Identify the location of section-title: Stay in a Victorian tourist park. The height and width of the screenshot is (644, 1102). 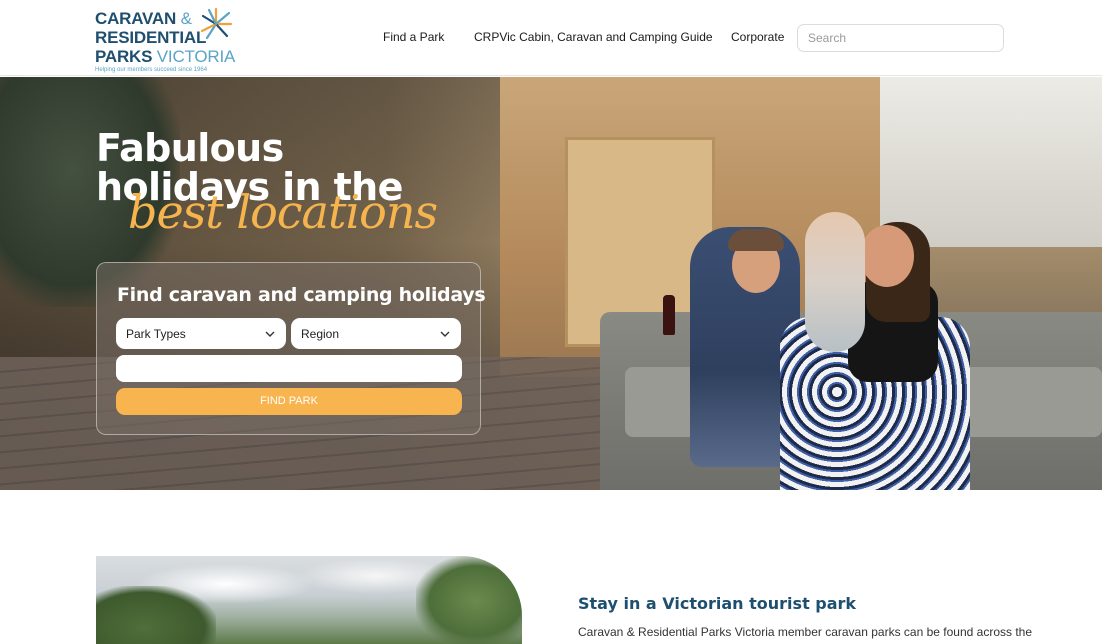
(717, 603).